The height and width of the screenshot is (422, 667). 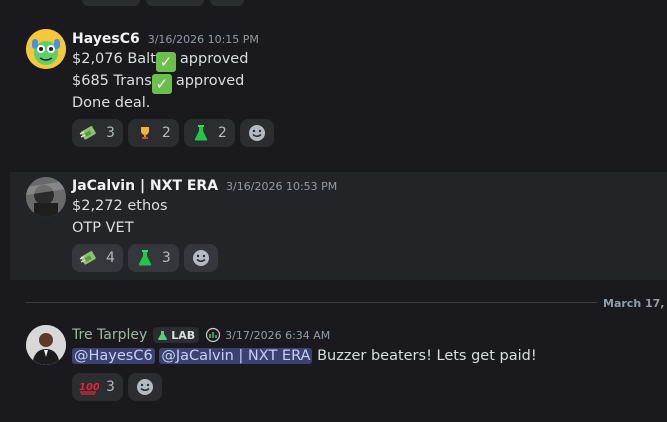 What do you see at coordinates (111, 103) in the screenshot?
I see `message-line: Done deal.` at bounding box center [111, 103].